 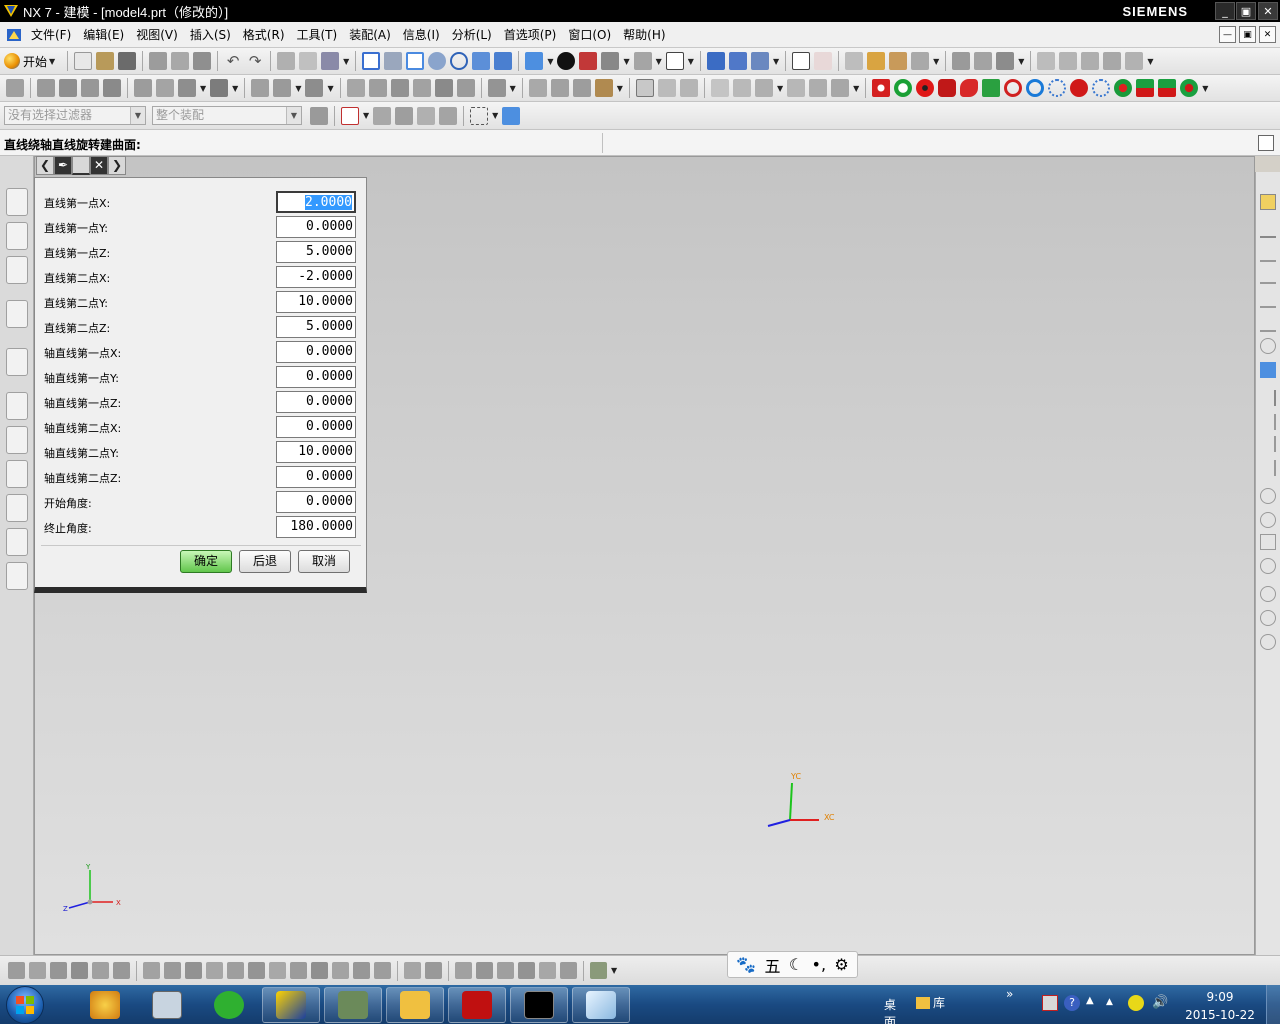 I want to click on start-menu-button: 开始 ▼, so click(x=30, y=61).